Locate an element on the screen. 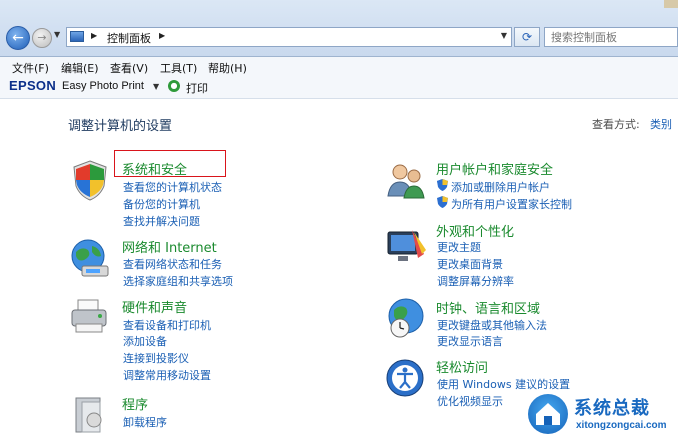 This screenshot has height=437, width=678. category-hardware-sound: 硬件和声音 is located at coordinates (154, 306).